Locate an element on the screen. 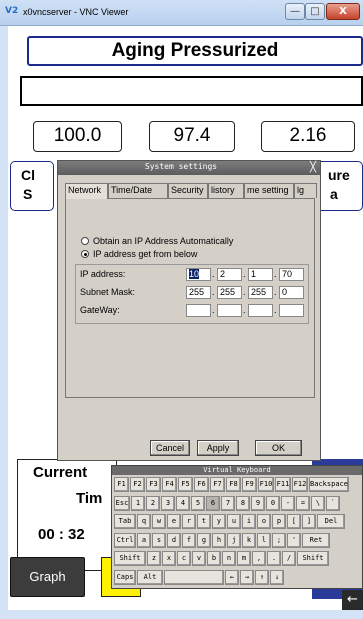 This screenshot has width=363, height=619. key-v: v is located at coordinates (199, 558).